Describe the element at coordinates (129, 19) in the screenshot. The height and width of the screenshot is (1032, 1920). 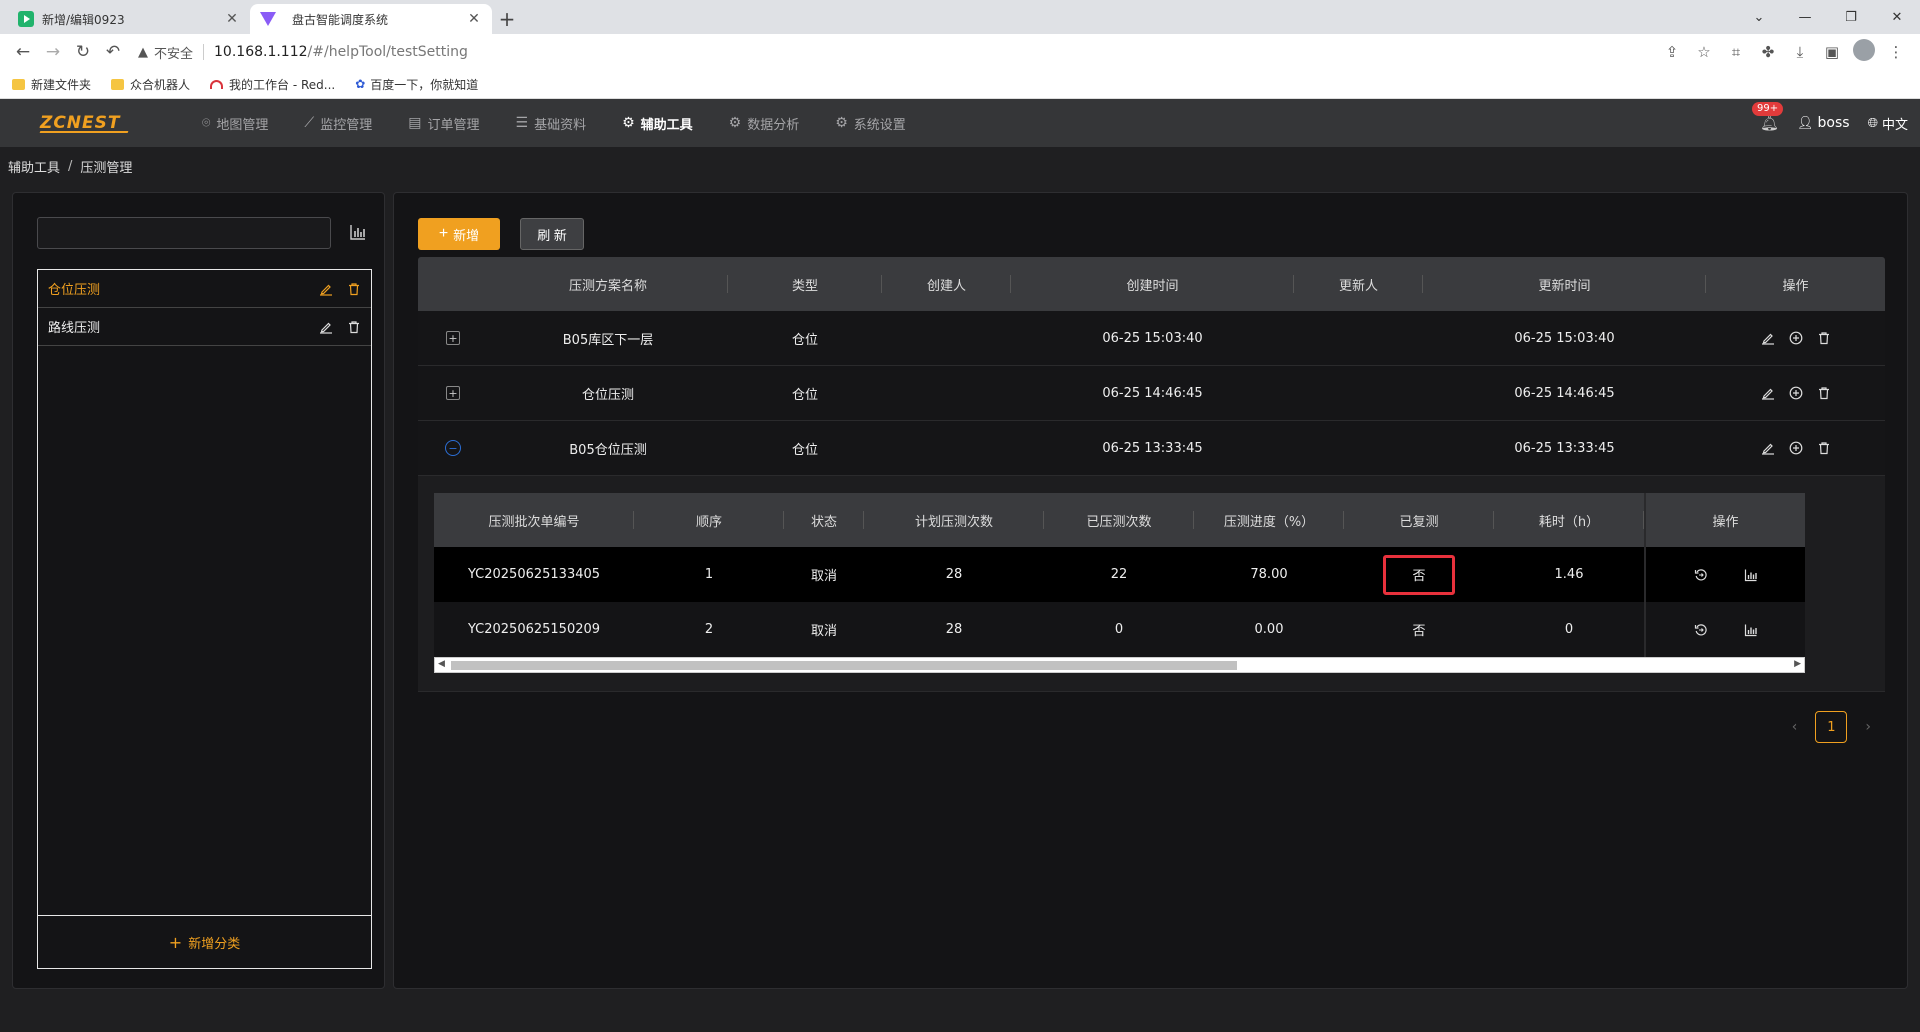
I see `browser-tab: 新增/编辑0923 ✕` at that location.